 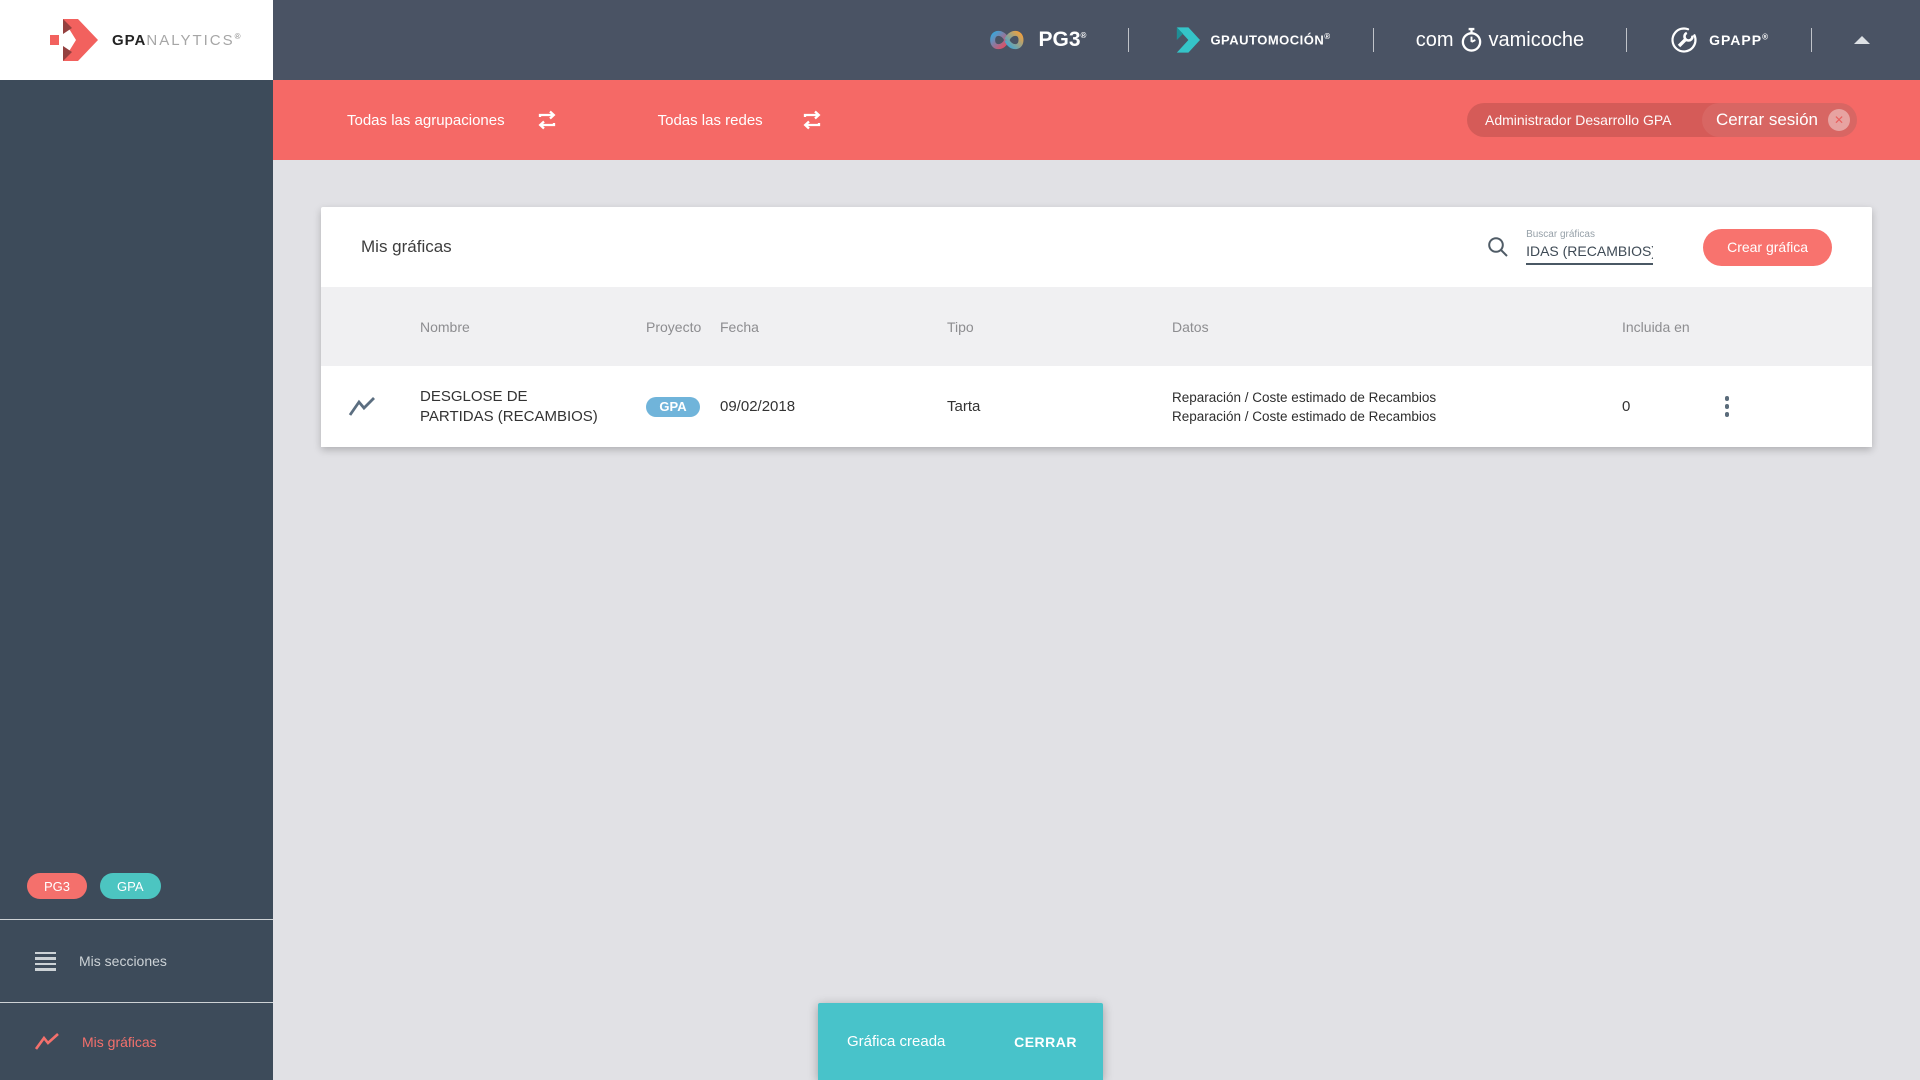 I want to click on pg3-badge: PG3, so click(x=57, y=886).